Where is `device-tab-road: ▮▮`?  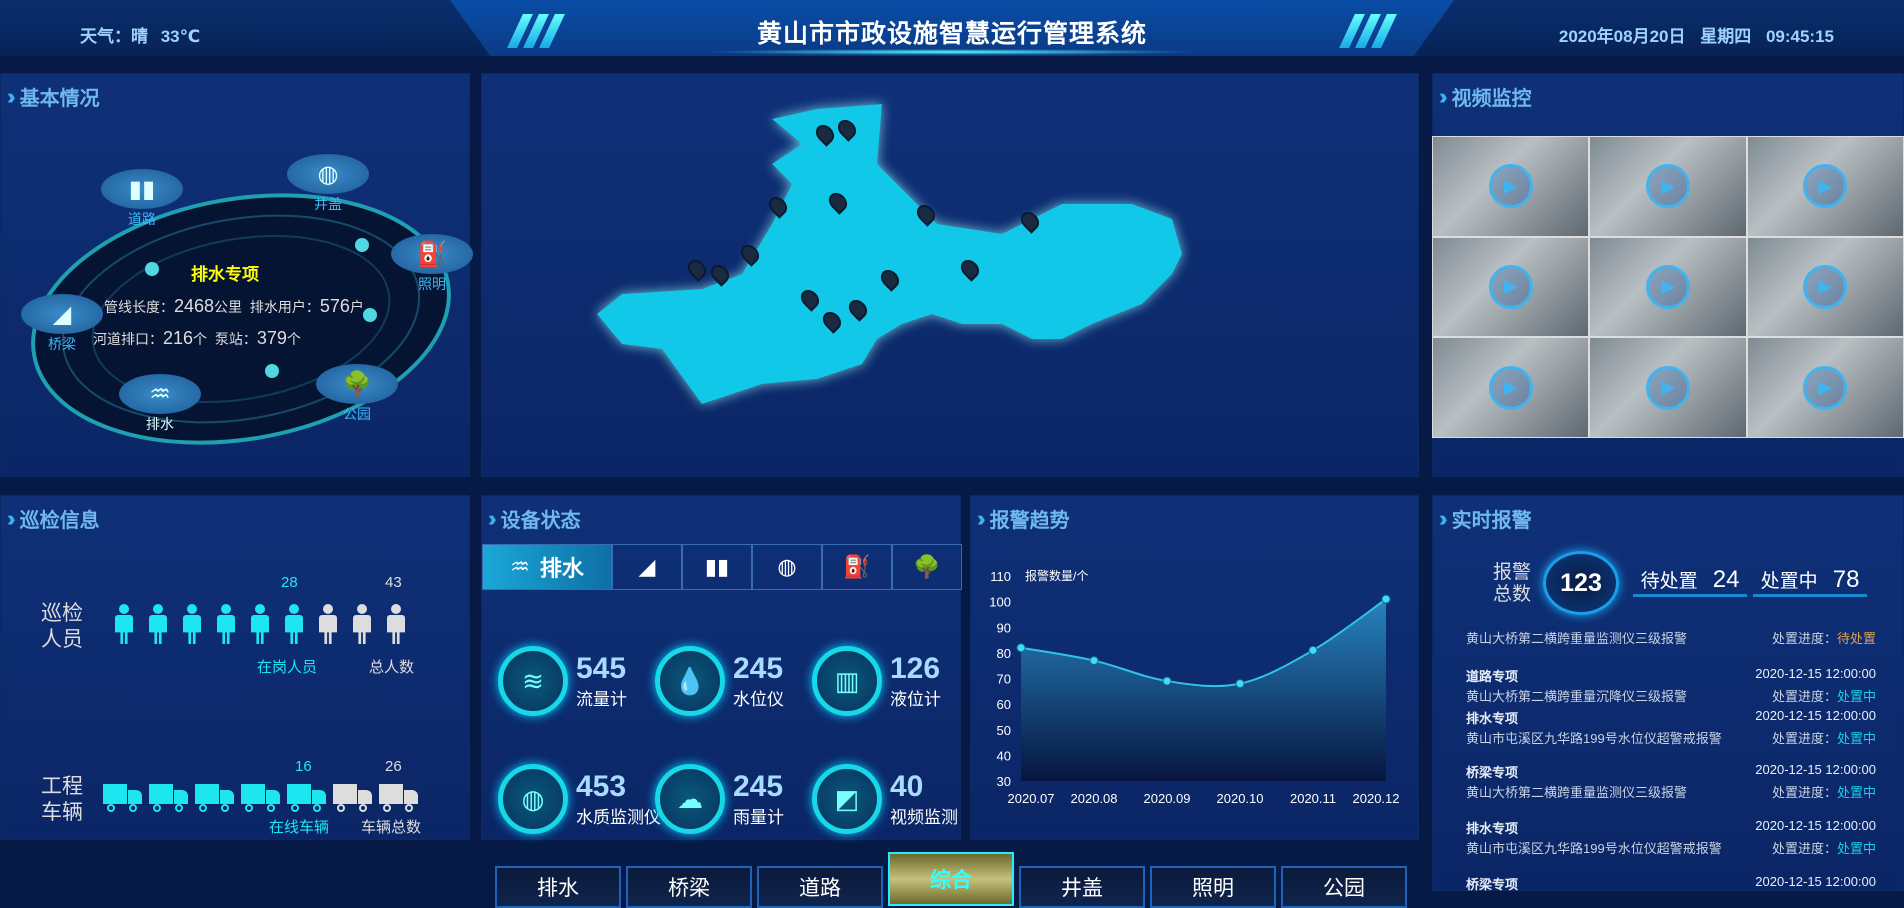
device-tab-road: ▮▮ is located at coordinates (717, 567).